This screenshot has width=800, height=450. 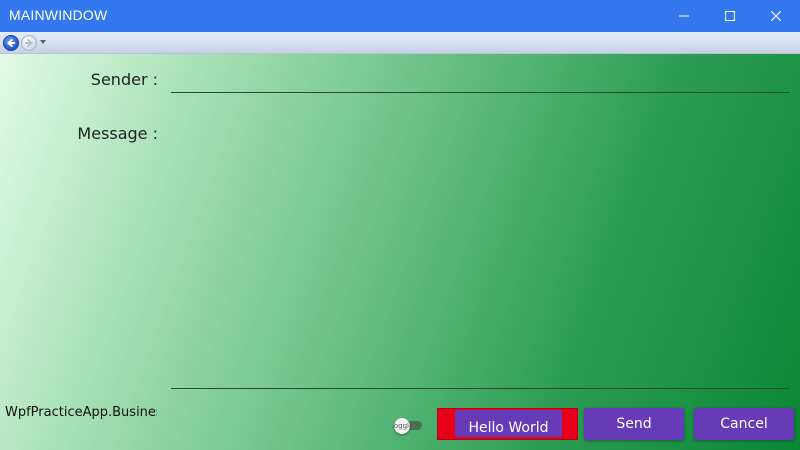 I want to click on toggle-label: Toggle, so click(x=402, y=426).